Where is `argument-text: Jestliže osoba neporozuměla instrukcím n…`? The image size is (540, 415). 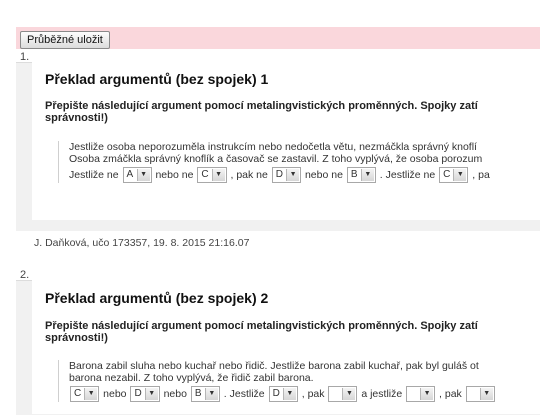 argument-text: Jestliže osoba neporozuměla instrukcím n… is located at coordinates (299, 162).